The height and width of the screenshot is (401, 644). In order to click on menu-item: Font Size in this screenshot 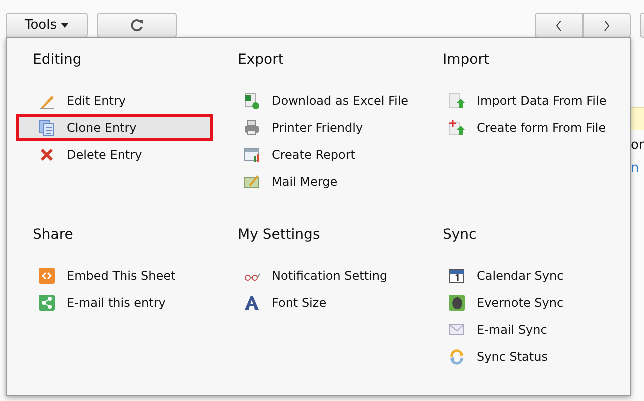, I will do `click(319, 302)`.